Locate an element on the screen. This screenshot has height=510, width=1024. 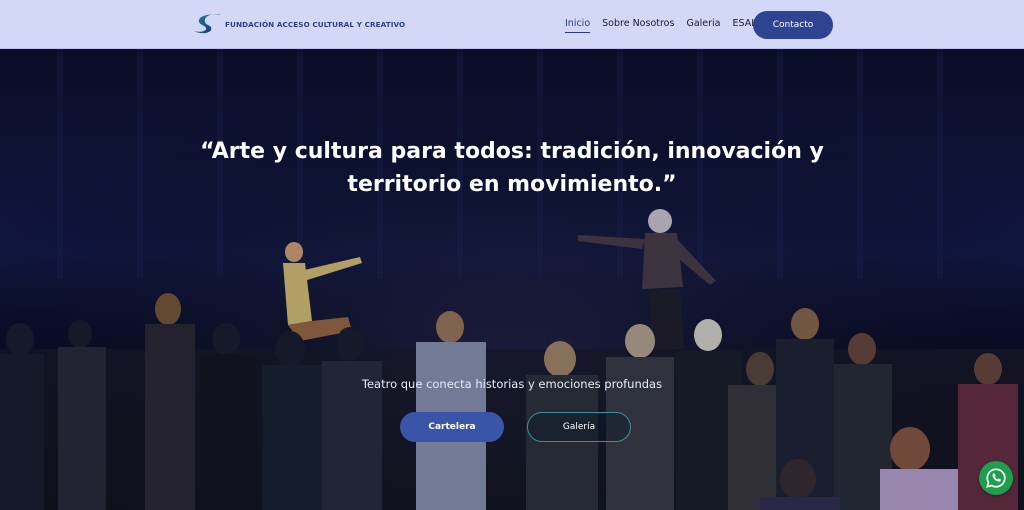
nav-item-inicio: Inicio is located at coordinates (578, 25).